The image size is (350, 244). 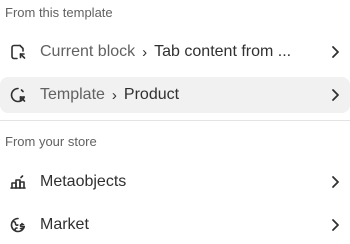 What do you see at coordinates (18, 182) in the screenshot?
I see `metaobjects-icon` at bounding box center [18, 182].